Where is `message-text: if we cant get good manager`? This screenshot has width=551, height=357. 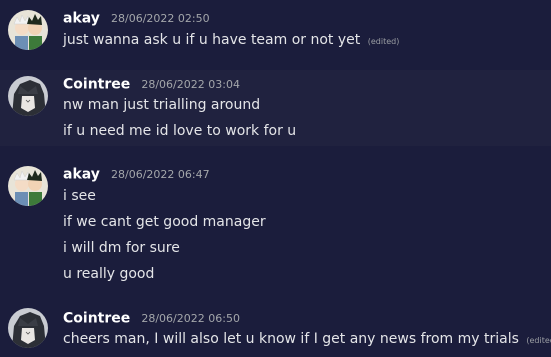
message-text: if we cant get good manager is located at coordinates (164, 222).